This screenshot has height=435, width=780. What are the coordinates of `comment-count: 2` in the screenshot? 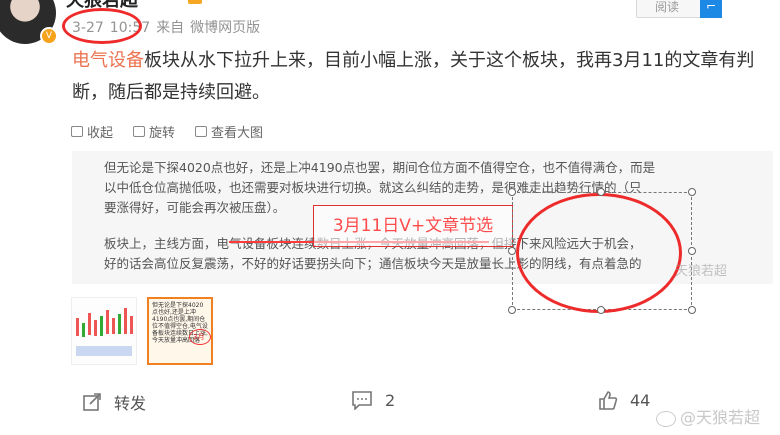 It's located at (390, 400).